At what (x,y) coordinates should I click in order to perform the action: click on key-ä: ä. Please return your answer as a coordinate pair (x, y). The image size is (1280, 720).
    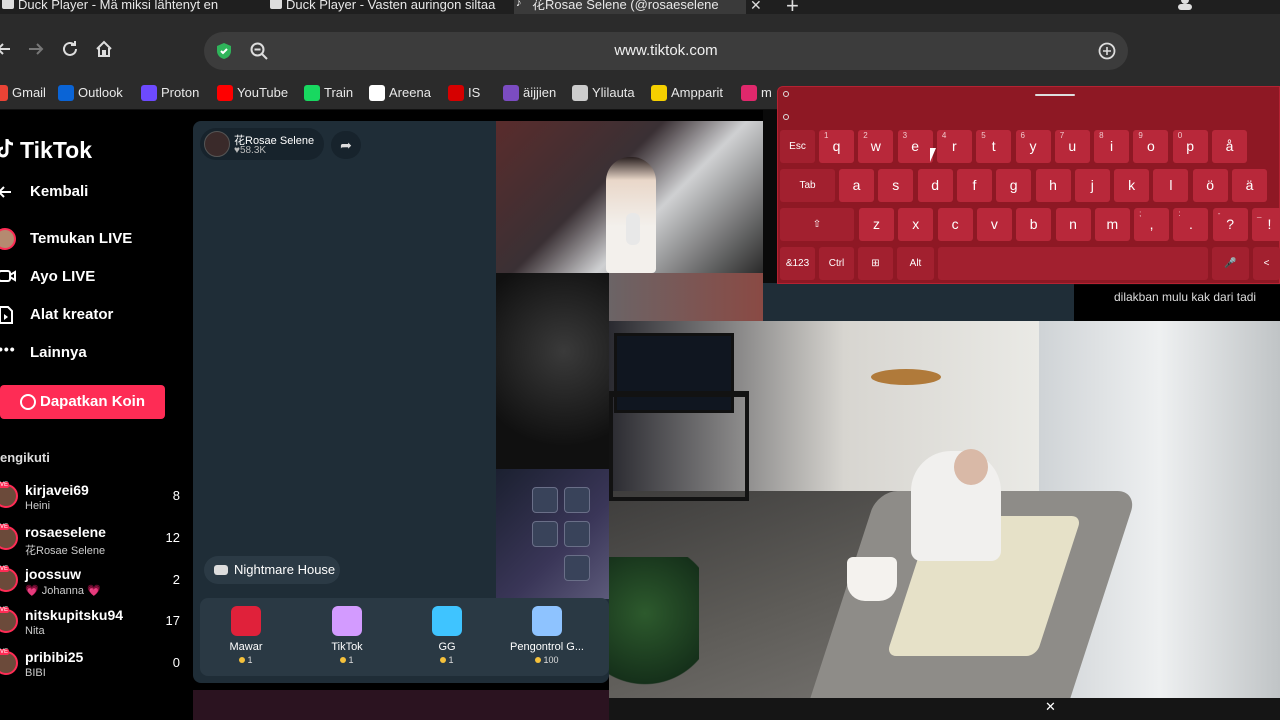
    Looking at the image, I should click on (1249, 185).